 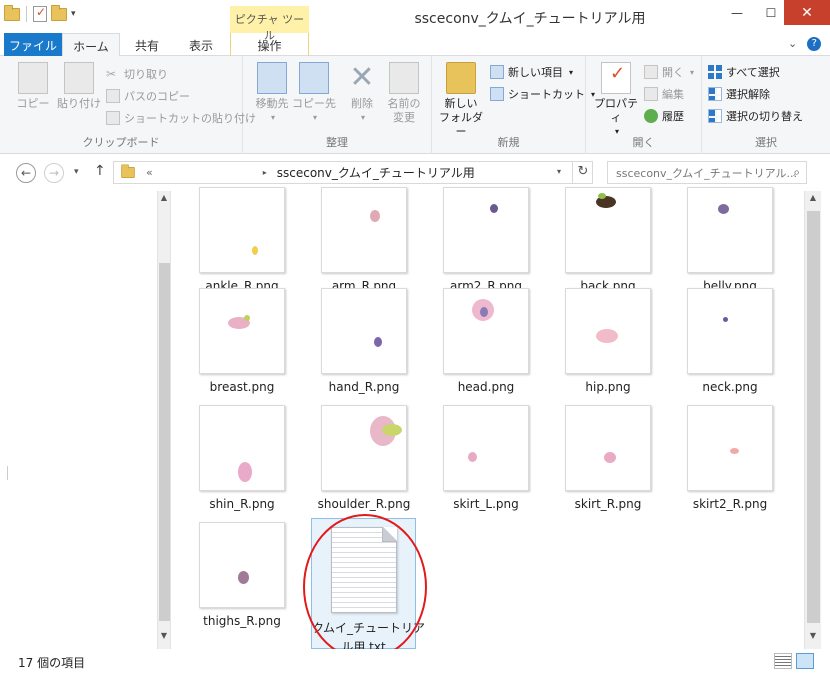 I want to click on text-file-name-line1: クムイ_チュートリア, so click(x=369, y=628).